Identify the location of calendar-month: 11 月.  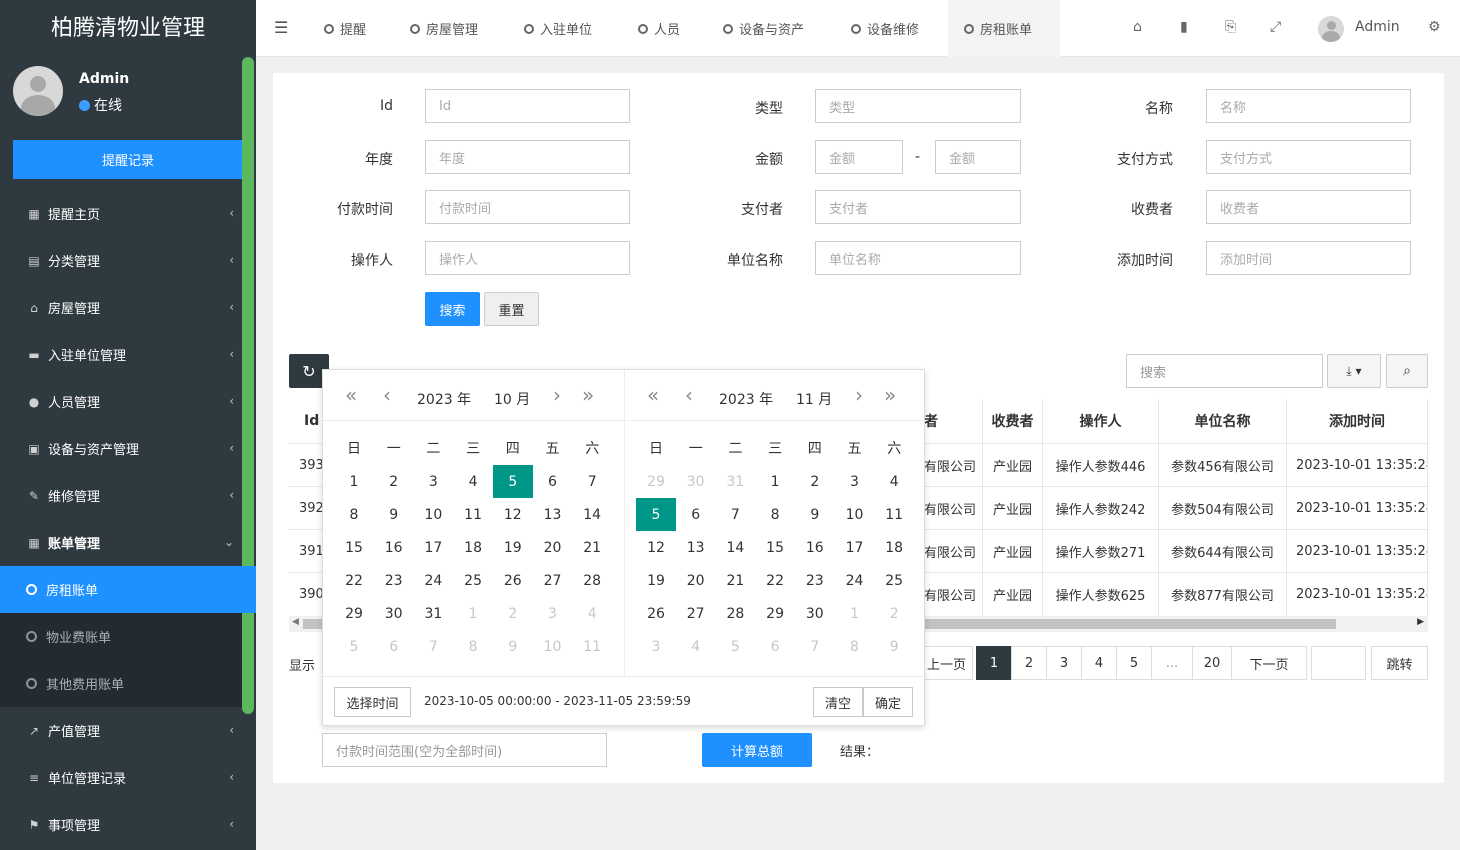
(814, 399).